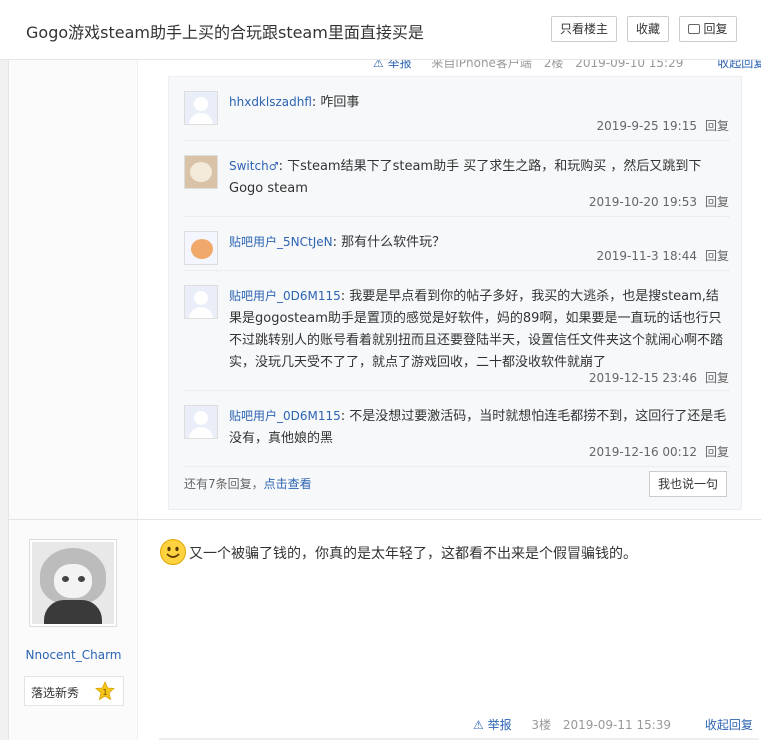  I want to click on view-more-link: 点击查看, so click(288, 484).